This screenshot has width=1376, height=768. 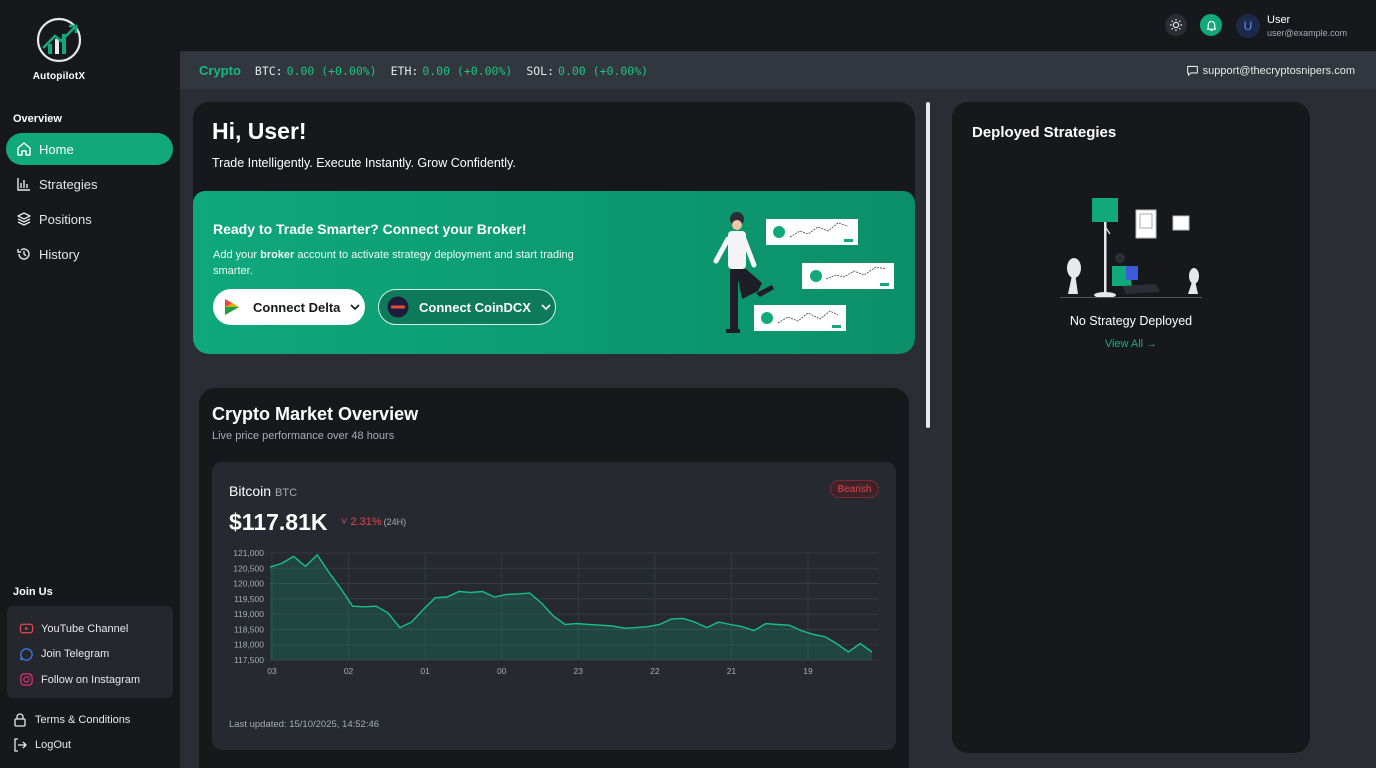 I want to click on price-change: ˅ 2.31% (24H), so click(x=373, y=522).